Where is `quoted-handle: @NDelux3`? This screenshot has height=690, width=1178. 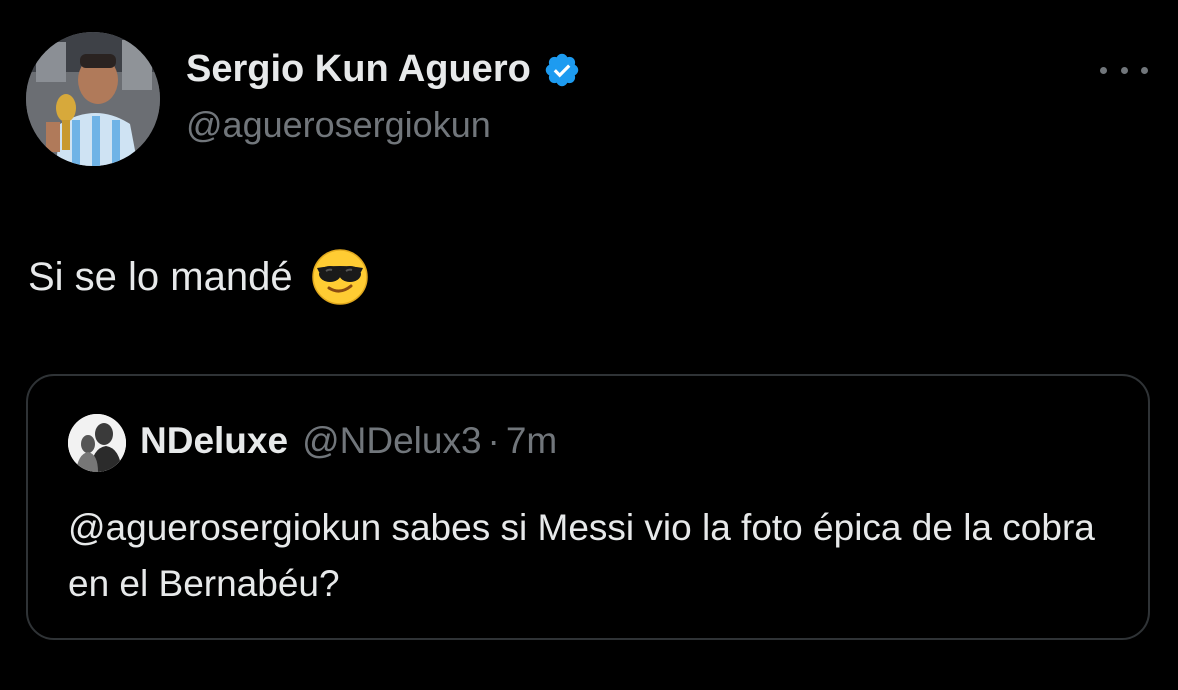
quoted-handle: @NDelux3 is located at coordinates (391, 441).